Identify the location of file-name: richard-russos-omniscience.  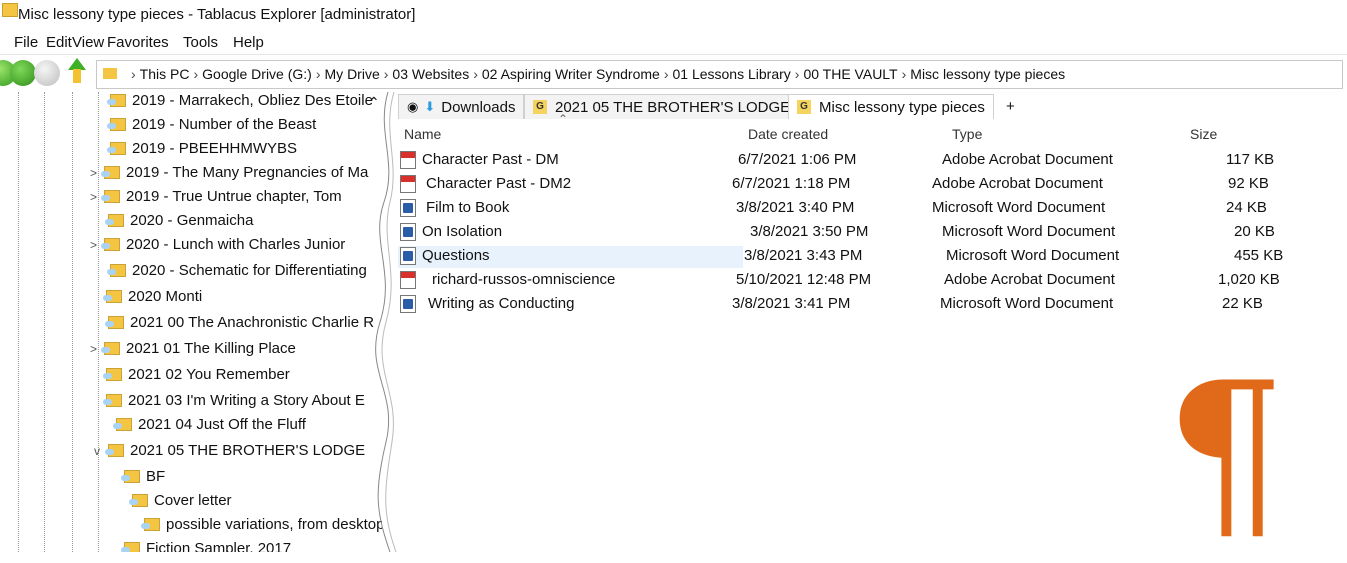
(524, 279).